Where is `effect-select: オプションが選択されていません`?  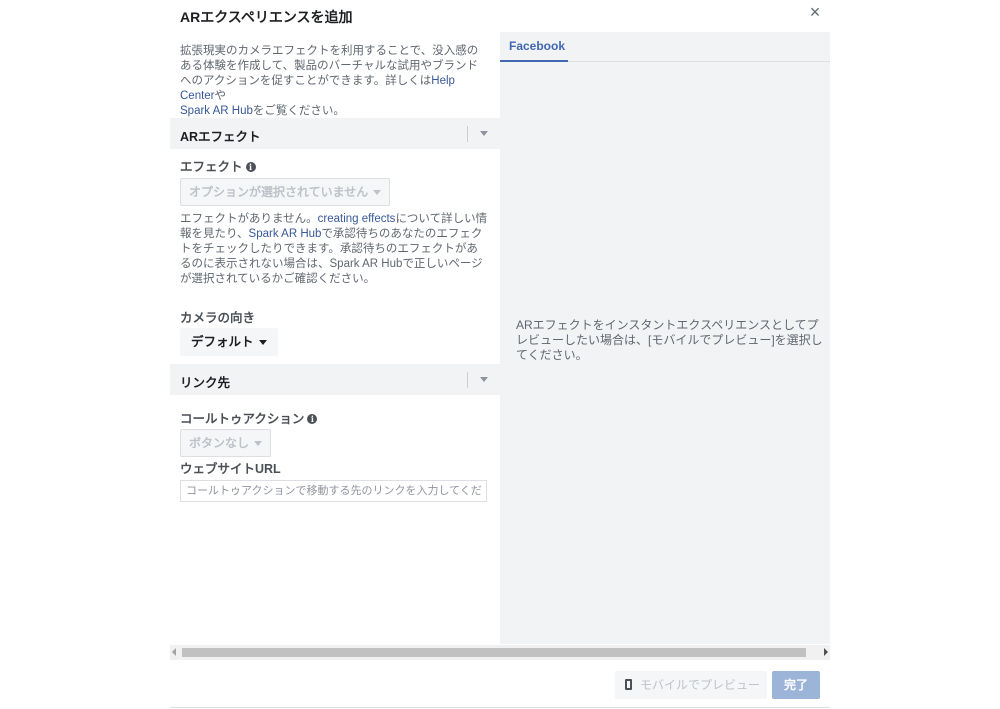
effect-select: オプションが選択されていません is located at coordinates (285, 192).